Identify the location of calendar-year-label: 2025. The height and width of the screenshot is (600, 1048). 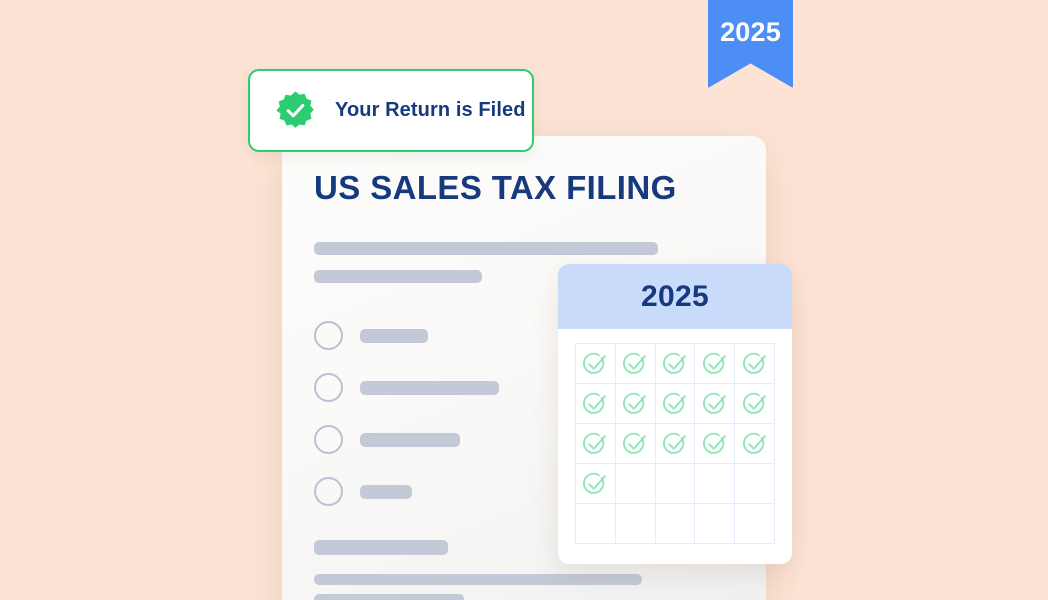
(675, 296).